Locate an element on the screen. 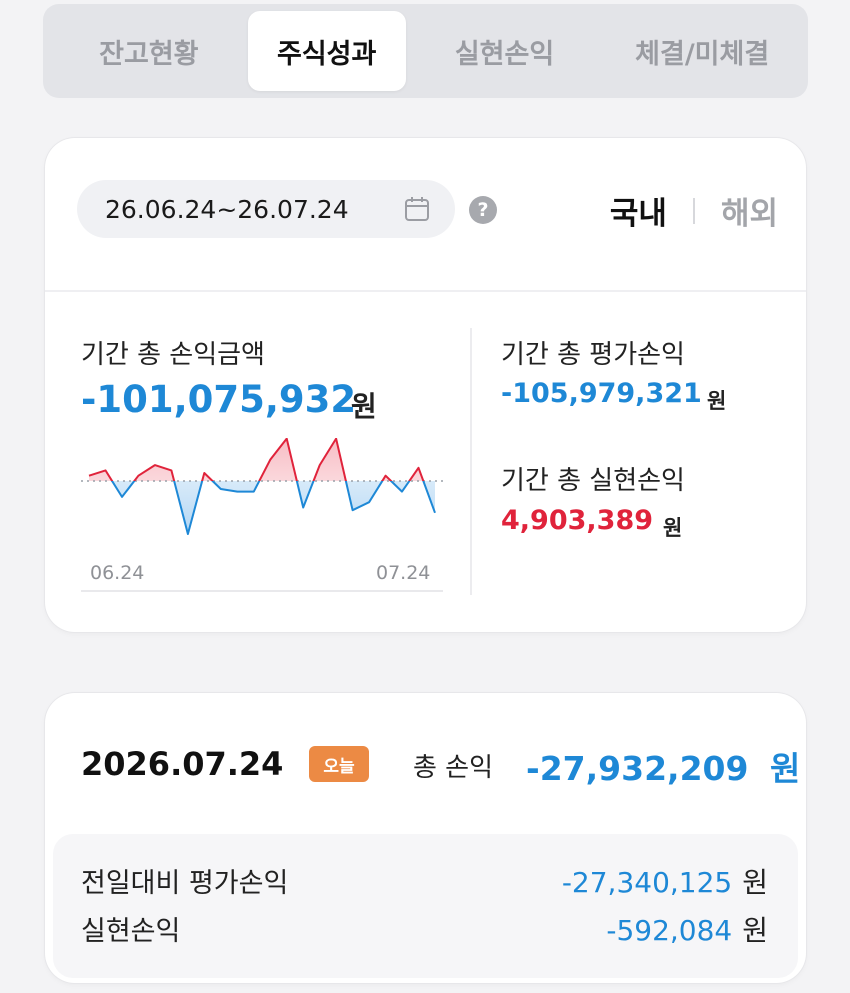 The image size is (850, 993). tab-bar: 잔고현황 주식성과 실현손익 체결/미체결 is located at coordinates (425, 51).